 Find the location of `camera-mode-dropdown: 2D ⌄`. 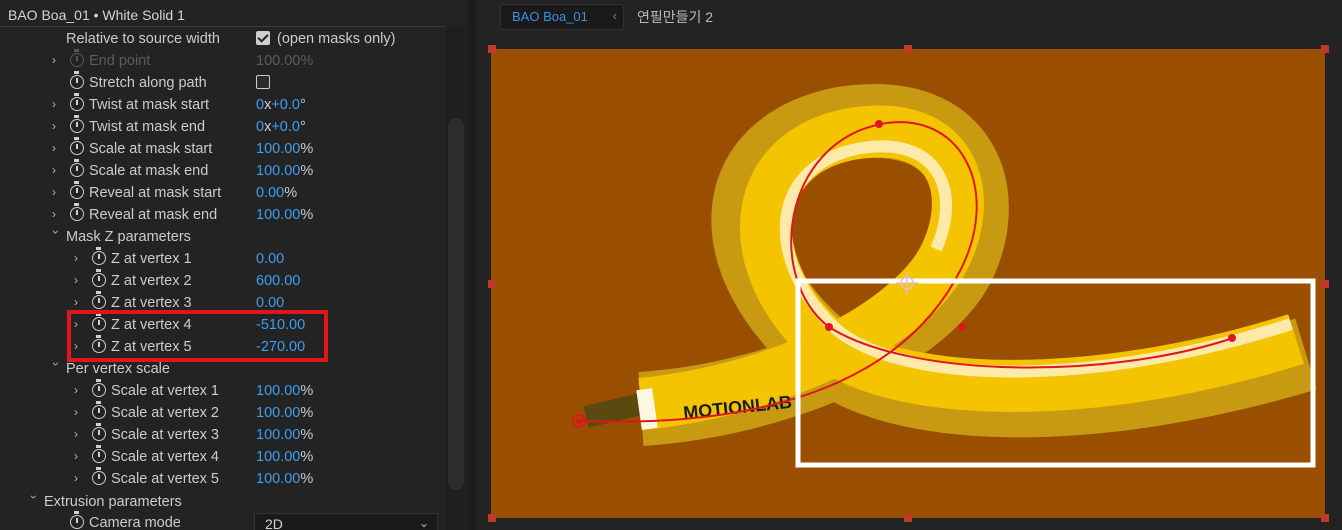

camera-mode-dropdown: 2D ⌄ is located at coordinates (346, 521).